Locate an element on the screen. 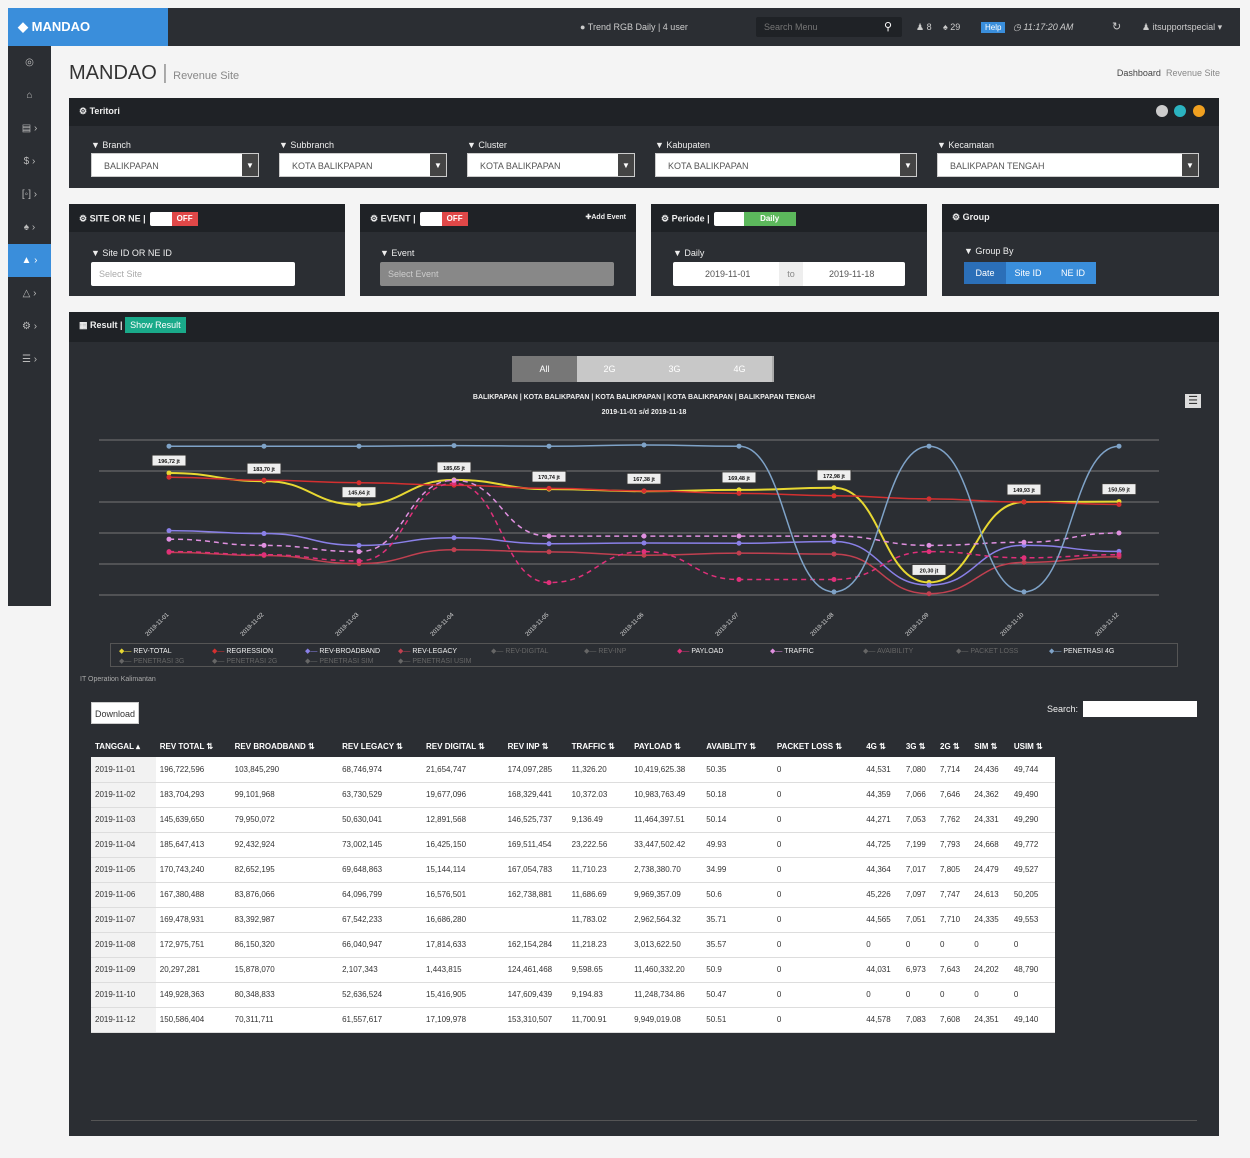 This screenshot has width=1250, height=1158. table-cell: 24,668 is located at coordinates (990, 845).